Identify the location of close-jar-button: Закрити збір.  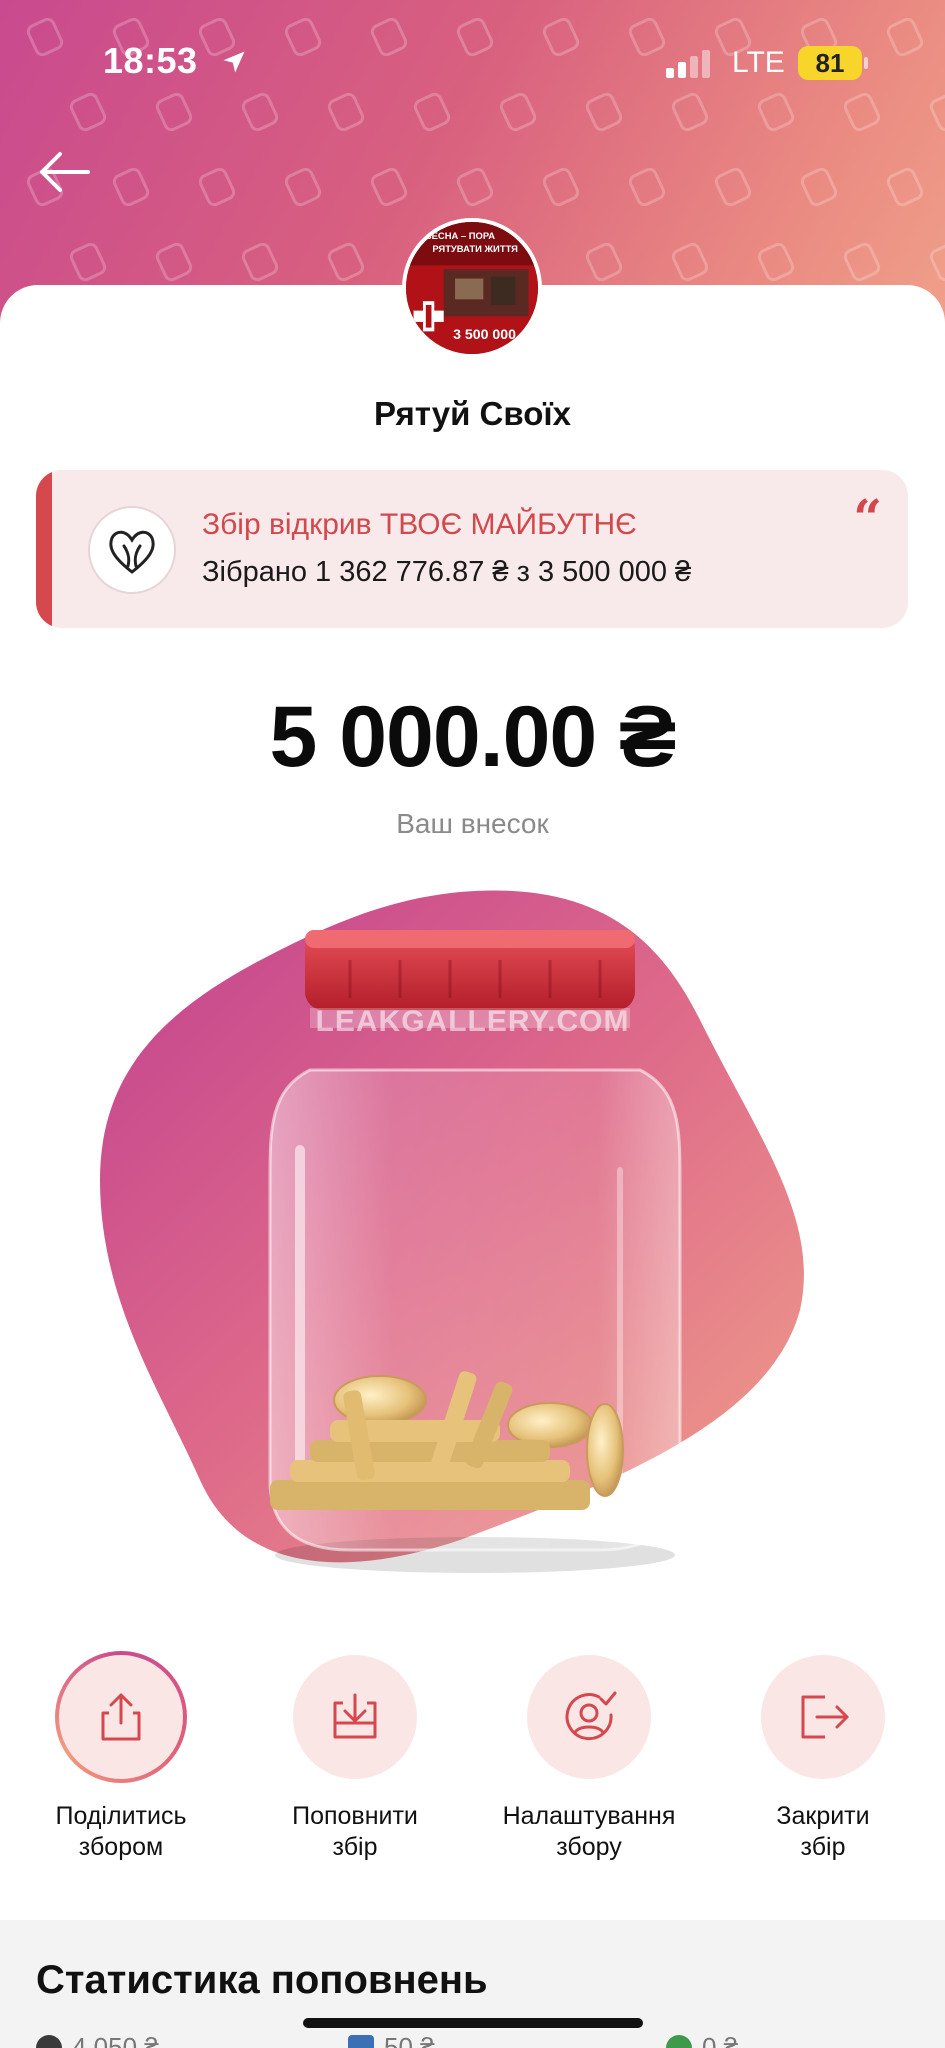
(823, 1759).